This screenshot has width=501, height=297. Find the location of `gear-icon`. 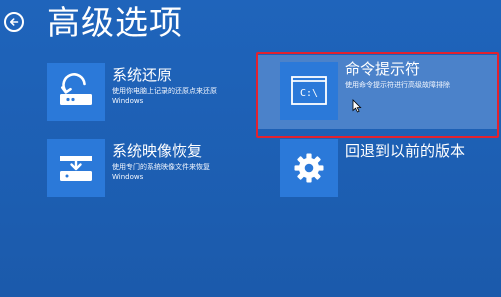

gear-icon is located at coordinates (309, 168).